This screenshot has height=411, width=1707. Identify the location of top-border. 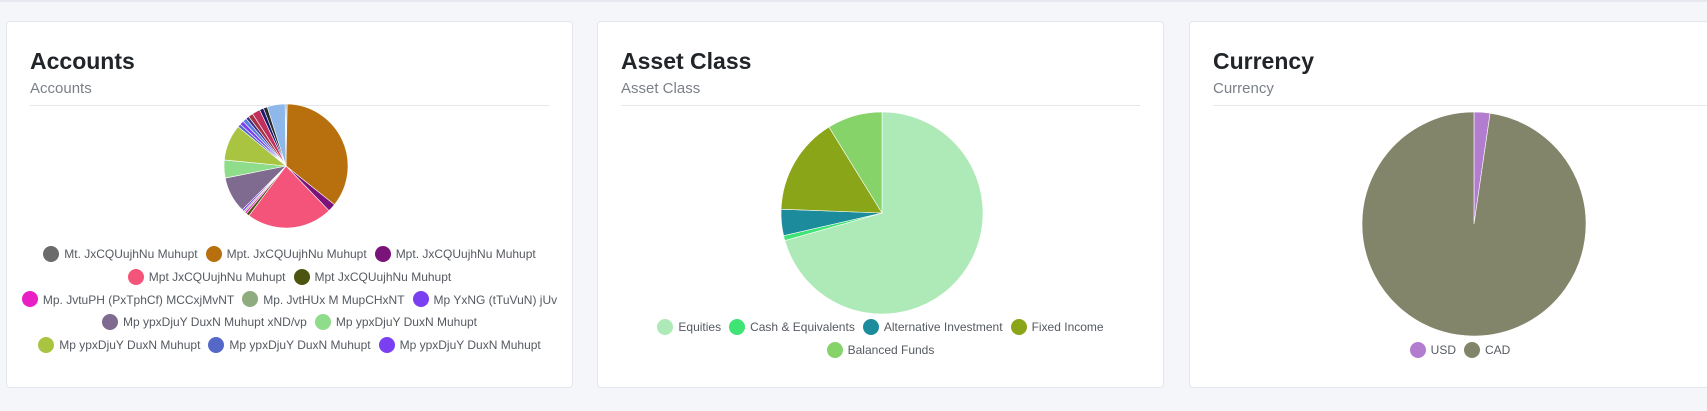
(853, 1).